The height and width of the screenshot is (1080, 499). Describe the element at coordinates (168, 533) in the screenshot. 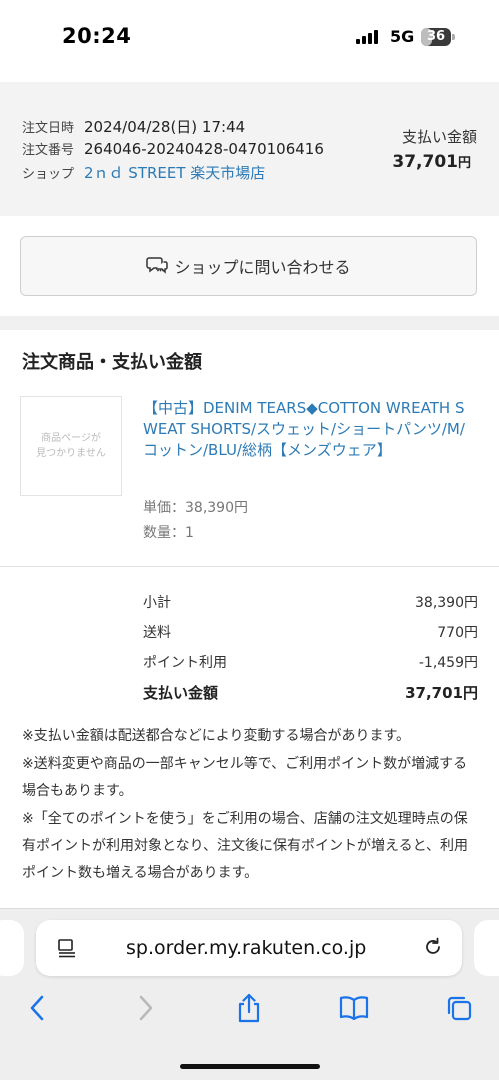

I see `quantity: 数量：1` at that location.